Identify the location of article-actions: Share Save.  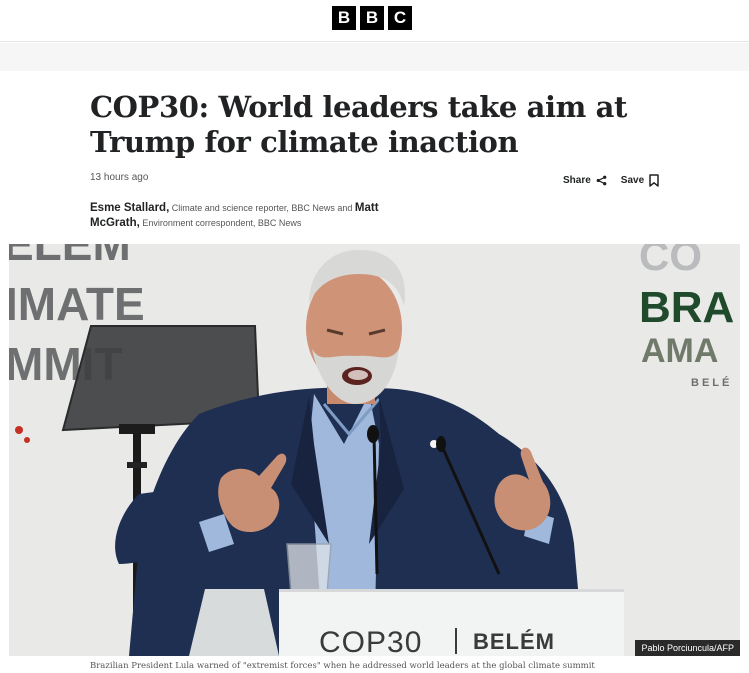
(611, 180).